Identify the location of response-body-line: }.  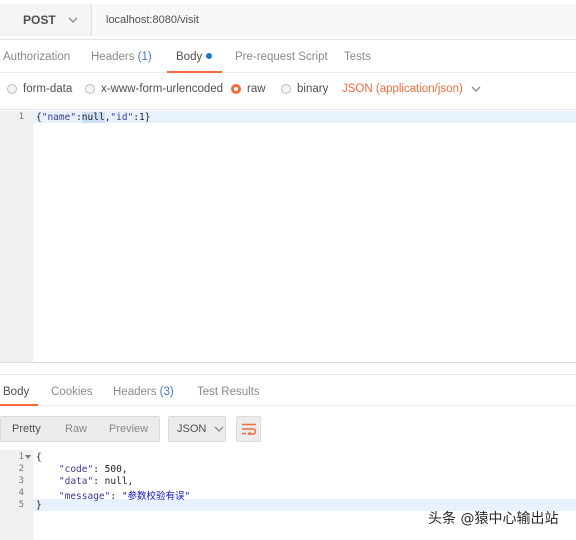
(39, 505).